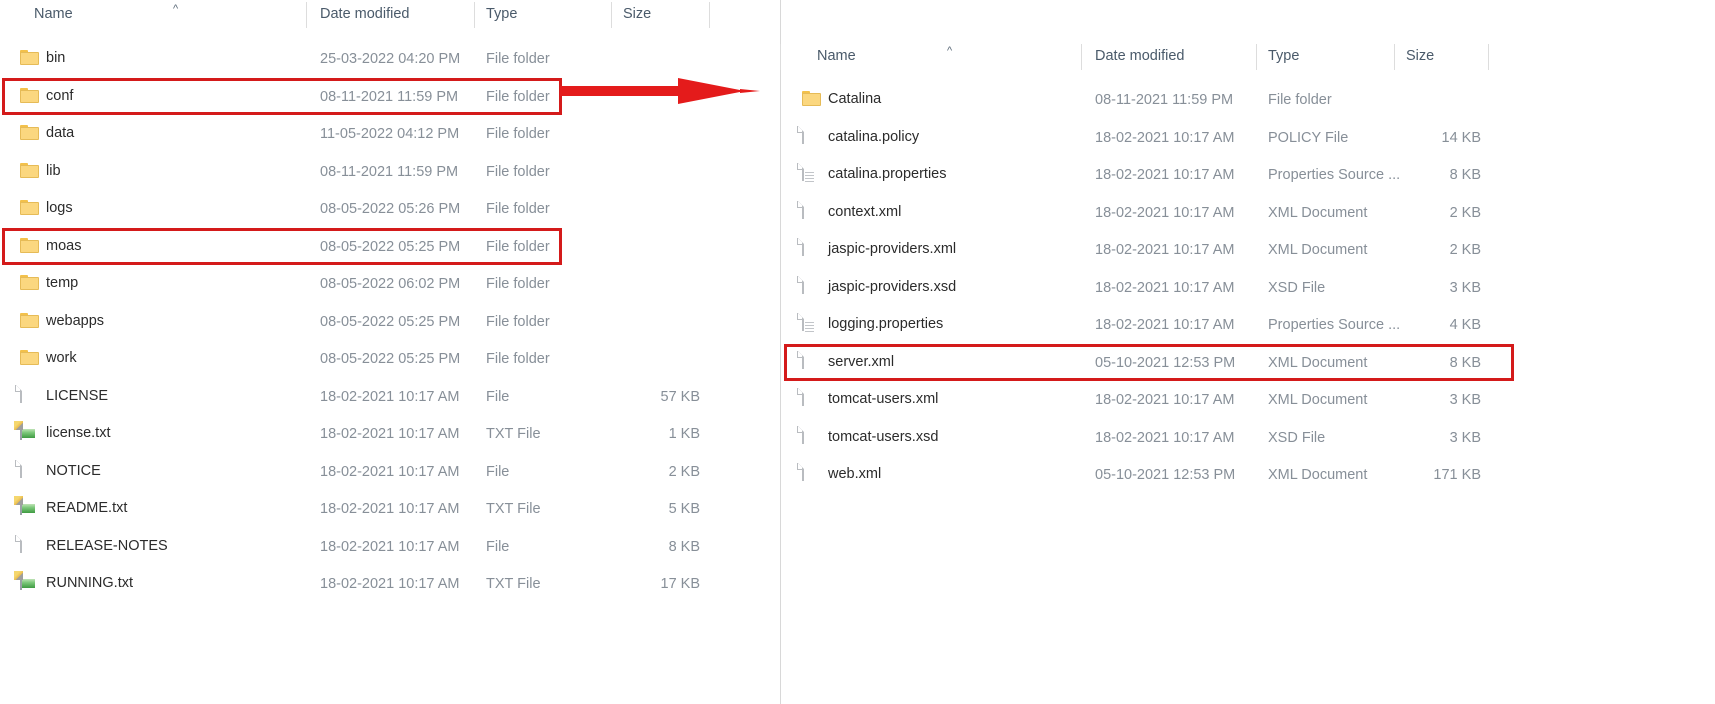 This screenshot has width=1715, height=704. I want to click on size-cell: 2 KB, so click(1465, 250).